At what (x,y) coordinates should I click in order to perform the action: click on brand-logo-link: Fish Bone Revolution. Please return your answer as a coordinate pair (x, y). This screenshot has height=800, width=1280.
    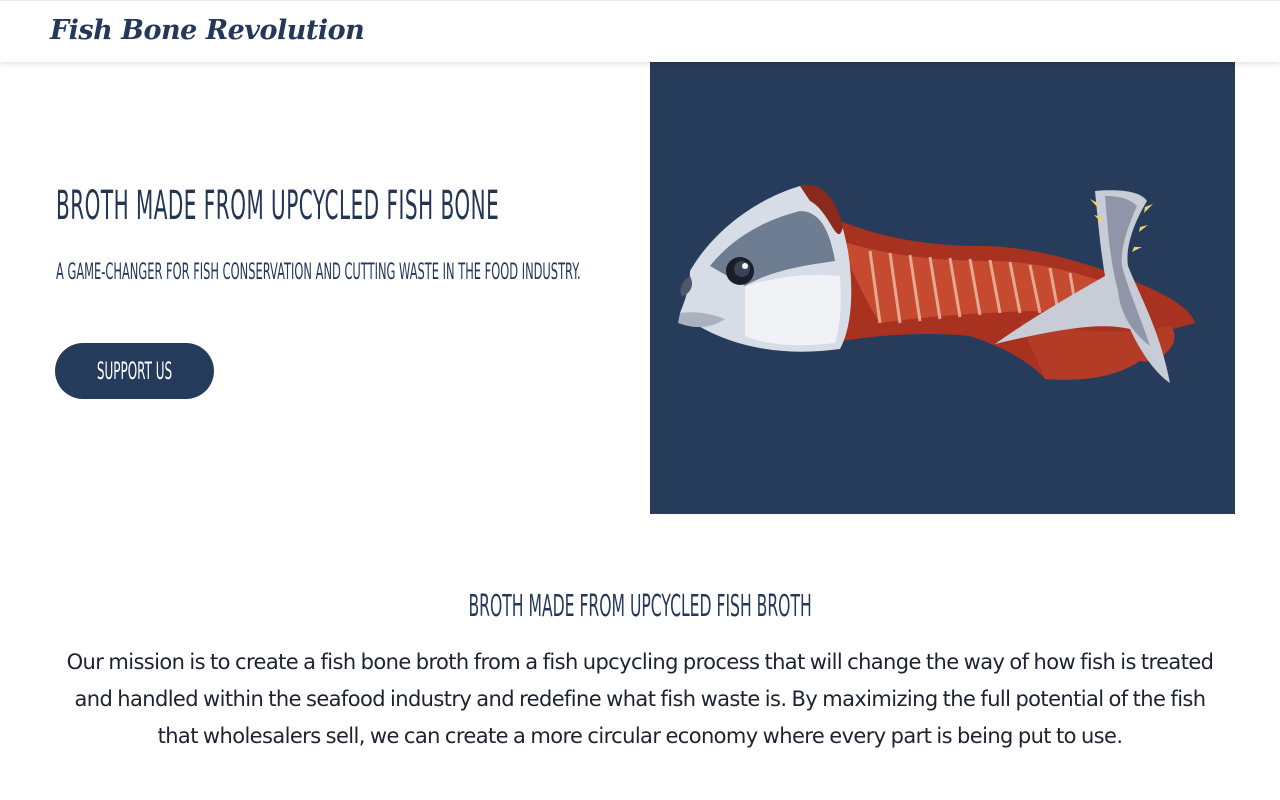
    Looking at the image, I should click on (207, 31).